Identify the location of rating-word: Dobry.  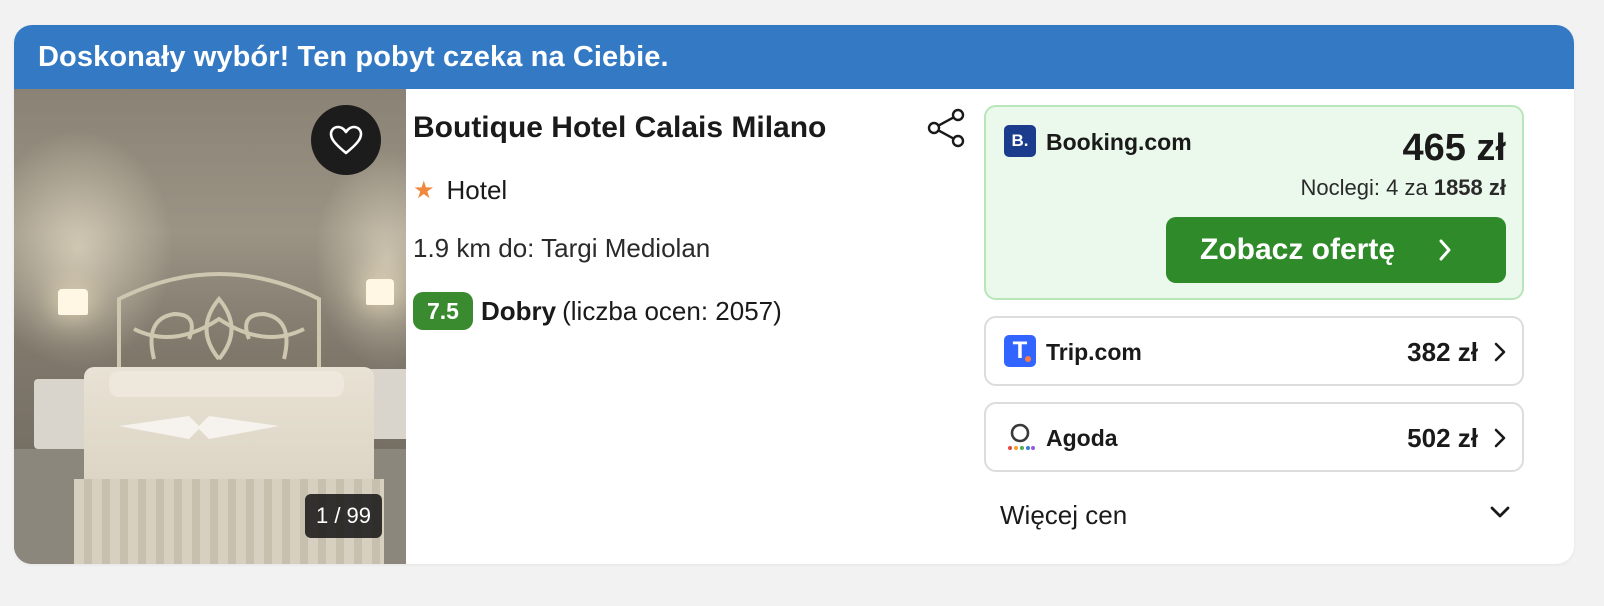
(518, 310).